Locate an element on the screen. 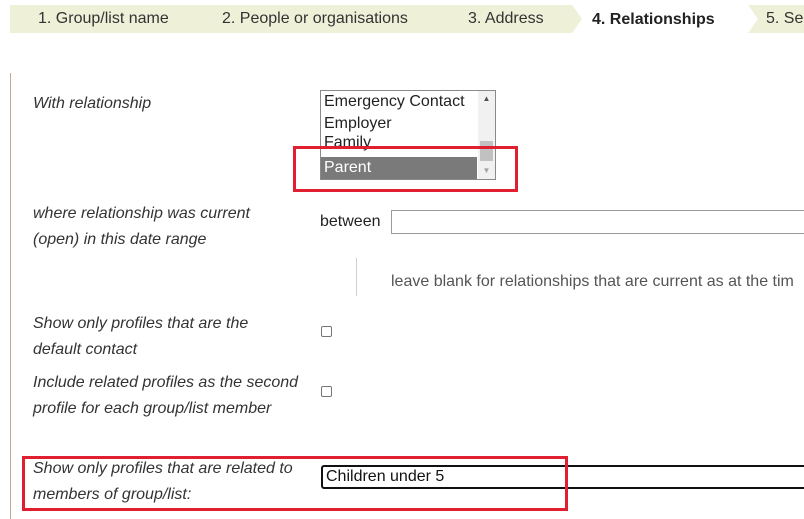 This screenshot has height=519, width=804. scroll-down-arrow-icon: ▼ is located at coordinates (486, 171).